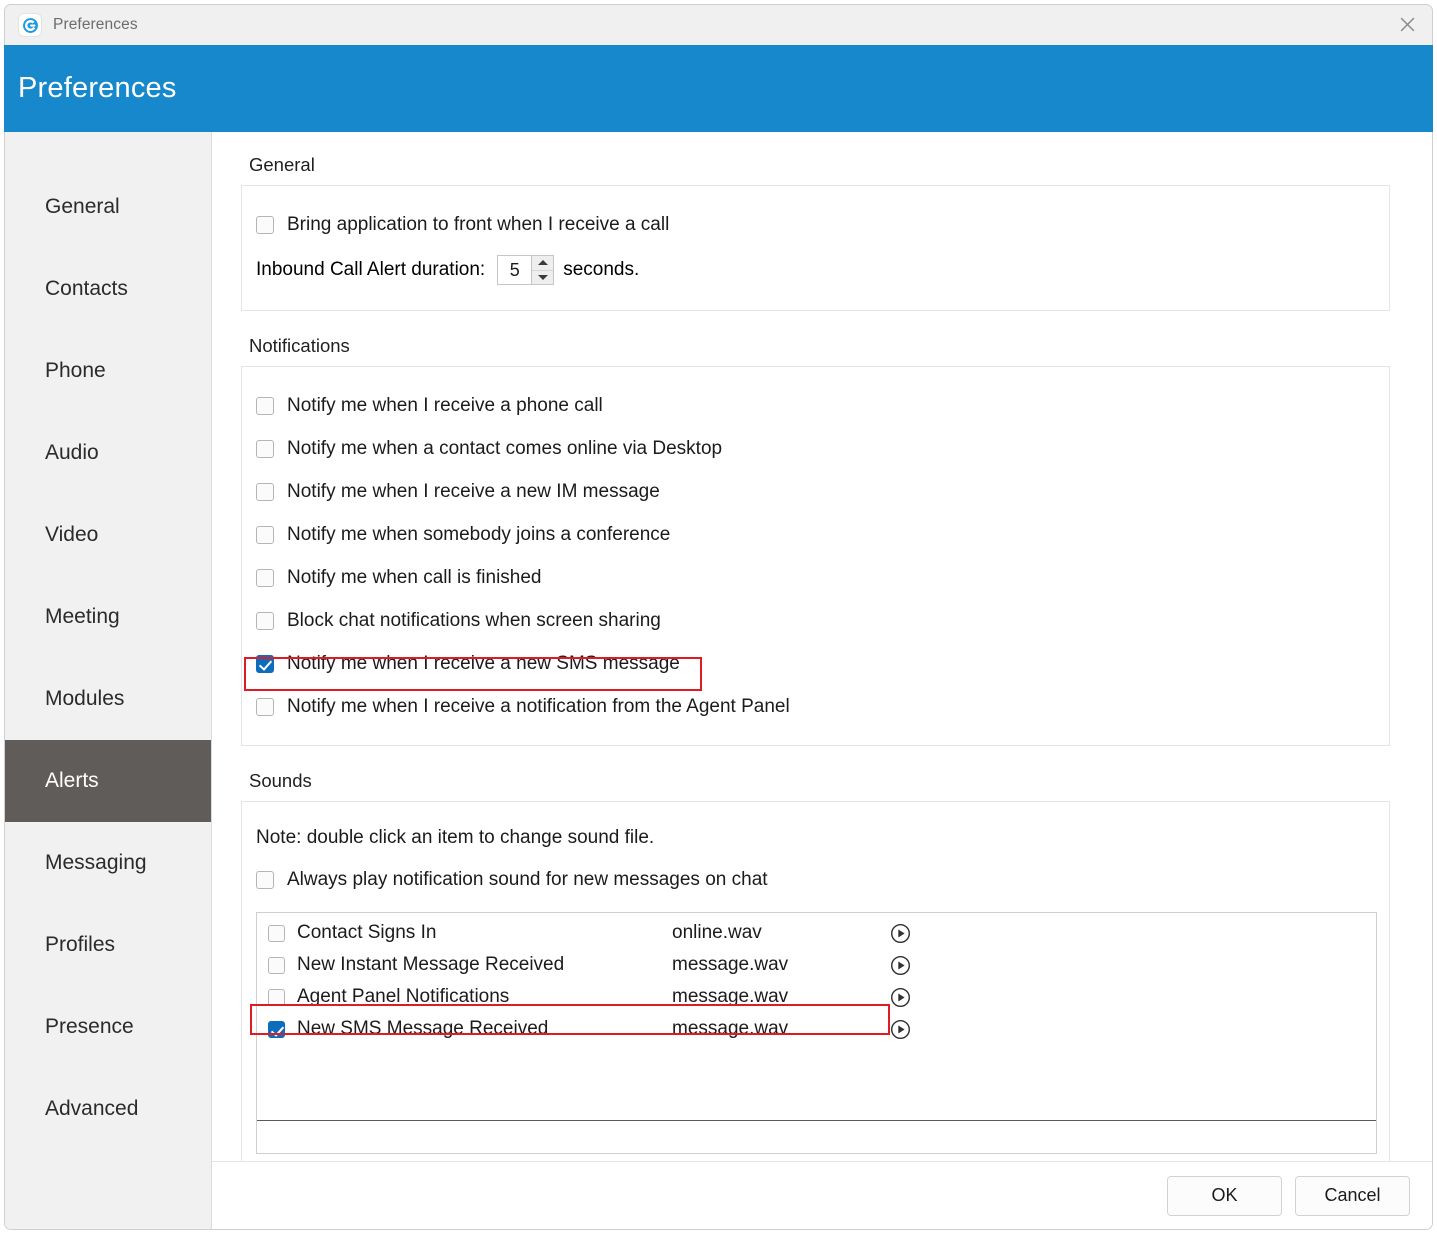  What do you see at coordinates (265, 706) in the screenshot?
I see `notify-agent-panel-checkbox` at bounding box center [265, 706].